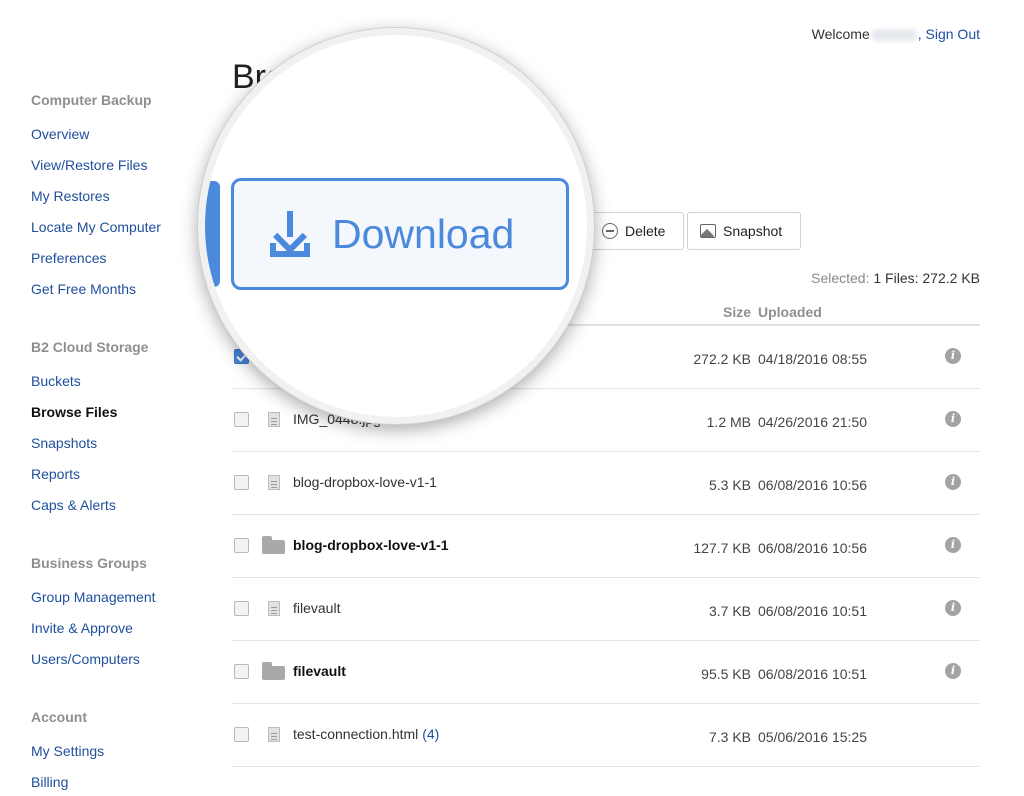 This screenshot has width=1024, height=796. What do you see at coordinates (722, 359) in the screenshot?
I see `file-size: 272.2 KB` at bounding box center [722, 359].